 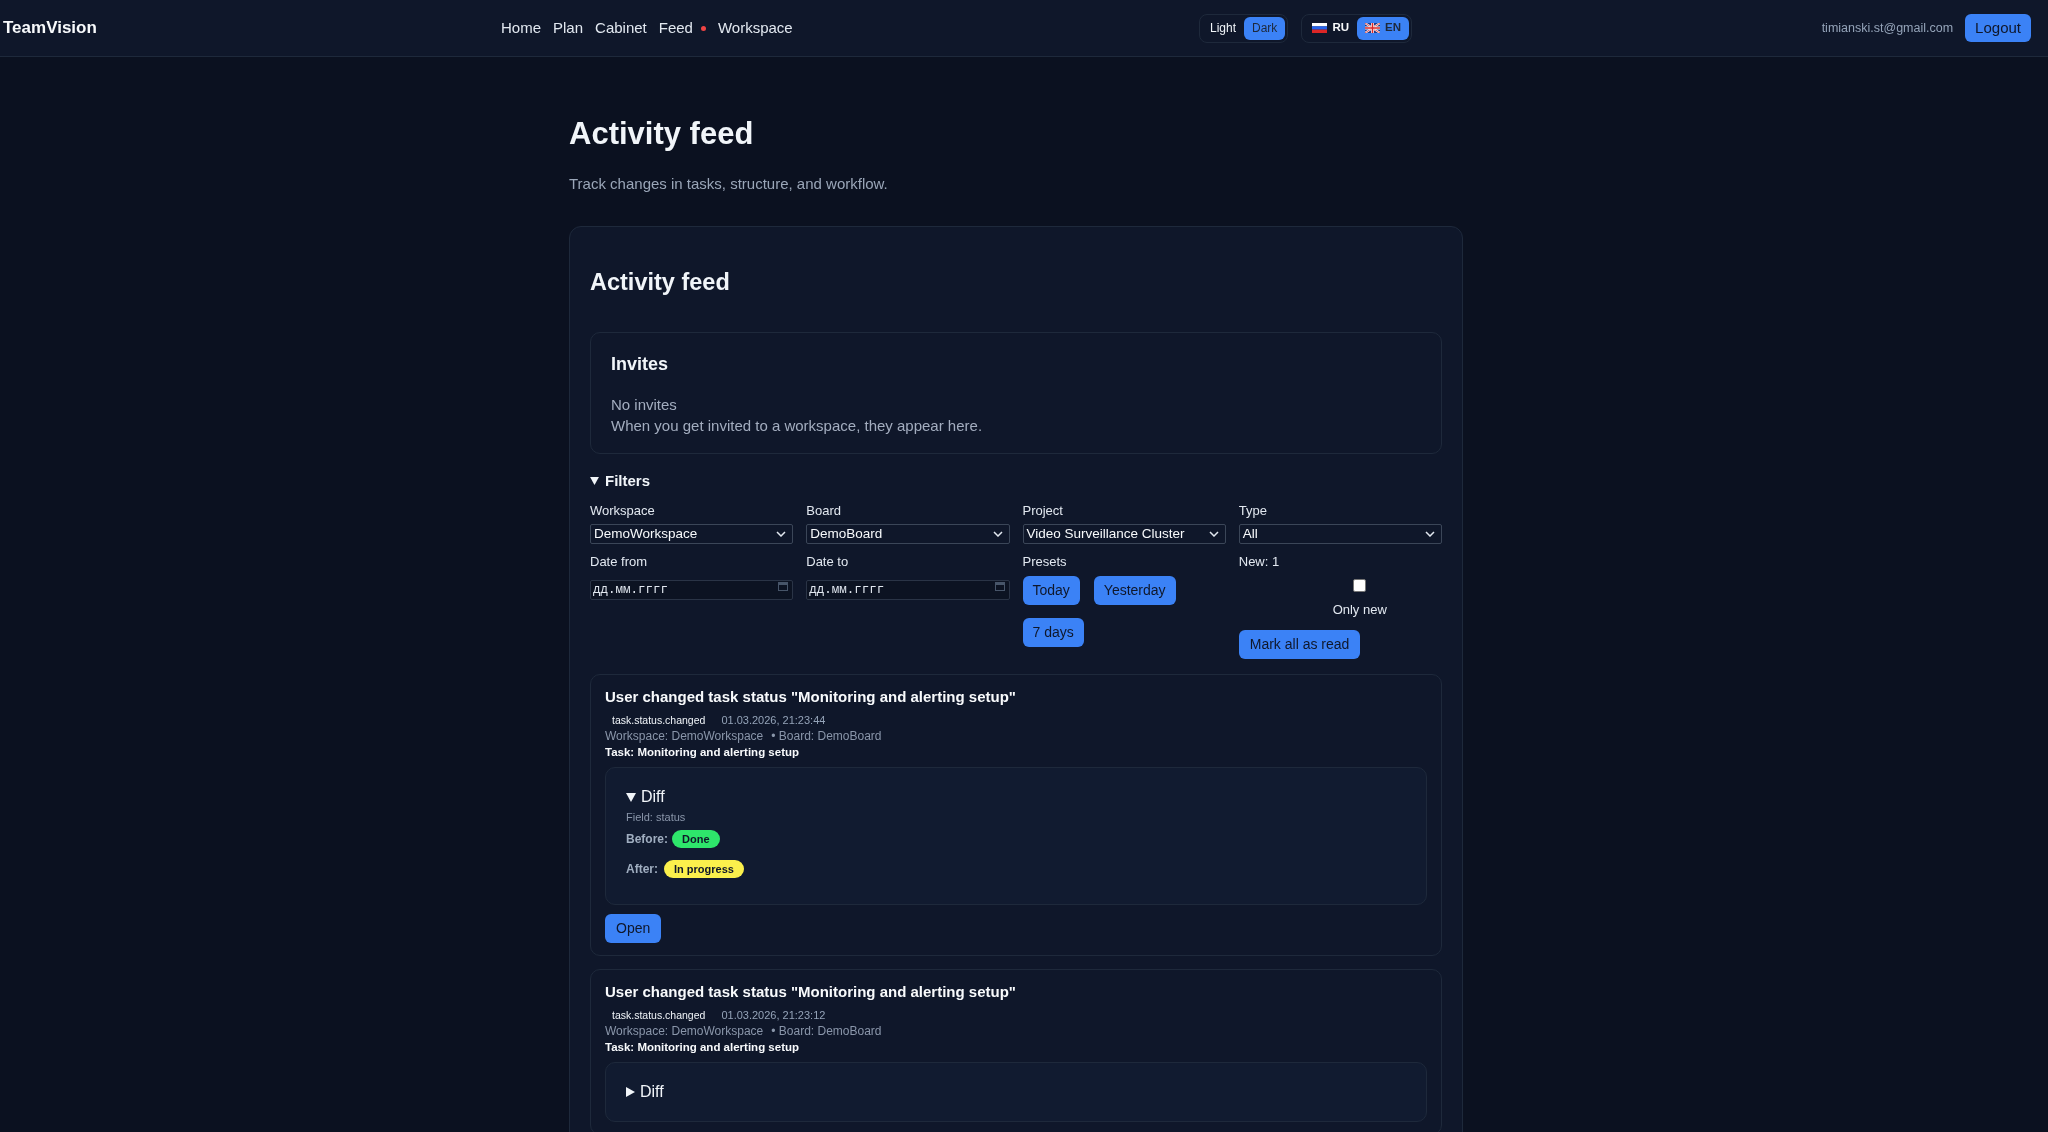 What do you see at coordinates (661, 134) in the screenshot?
I see `page-title: Activity feed` at bounding box center [661, 134].